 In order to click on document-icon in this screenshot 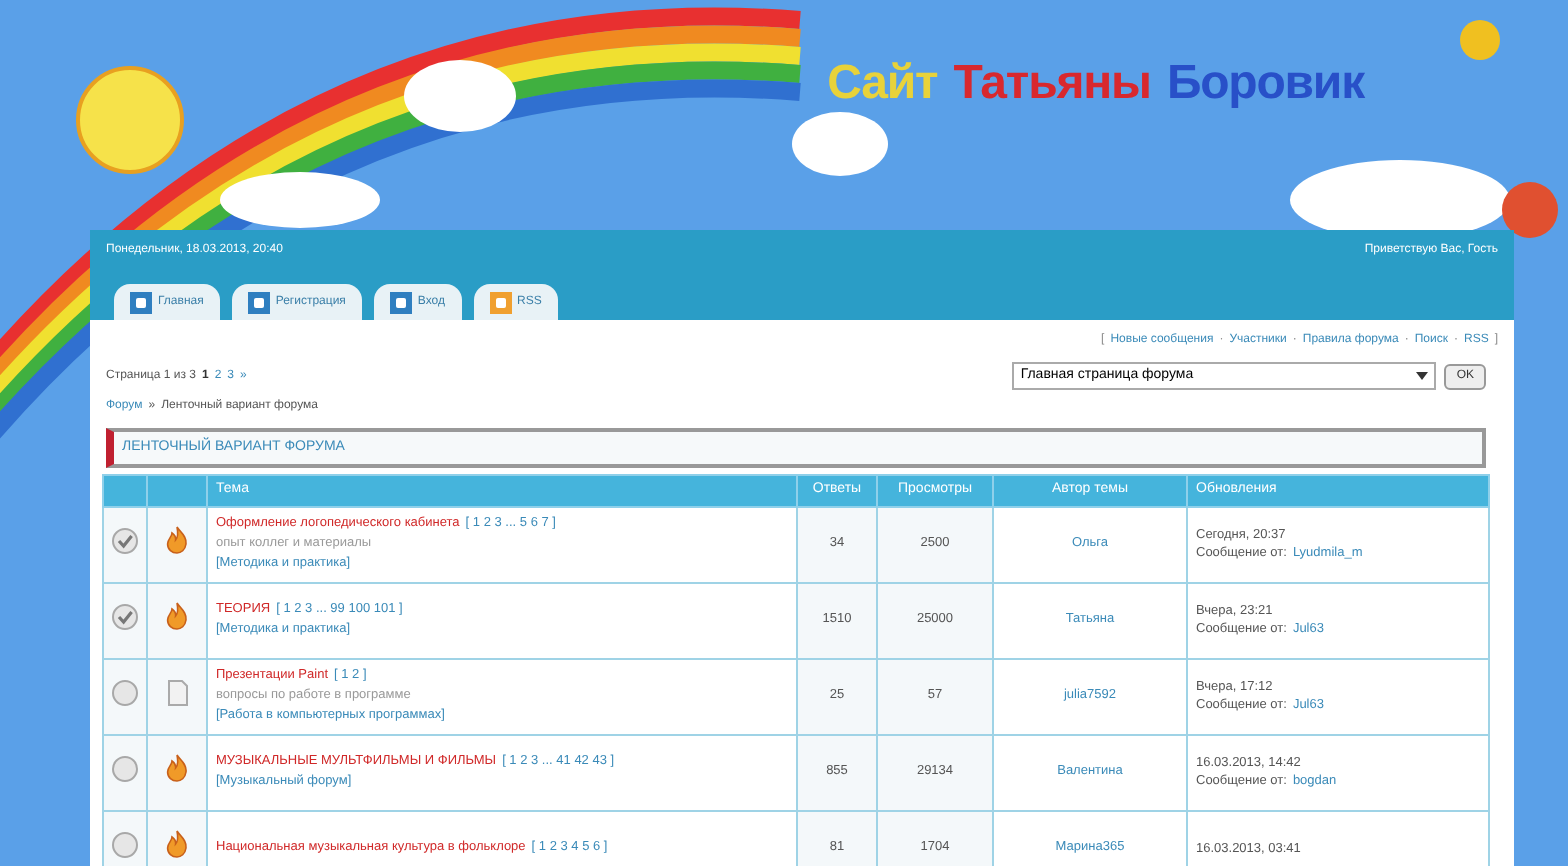, I will do `click(177, 692)`.